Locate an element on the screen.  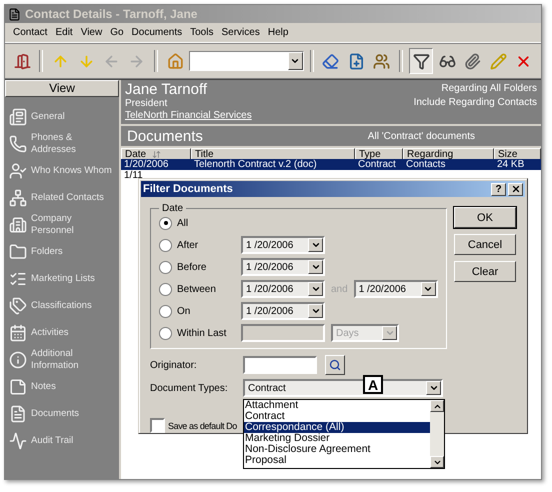
list-option: Proposal is located at coordinates (337, 460).